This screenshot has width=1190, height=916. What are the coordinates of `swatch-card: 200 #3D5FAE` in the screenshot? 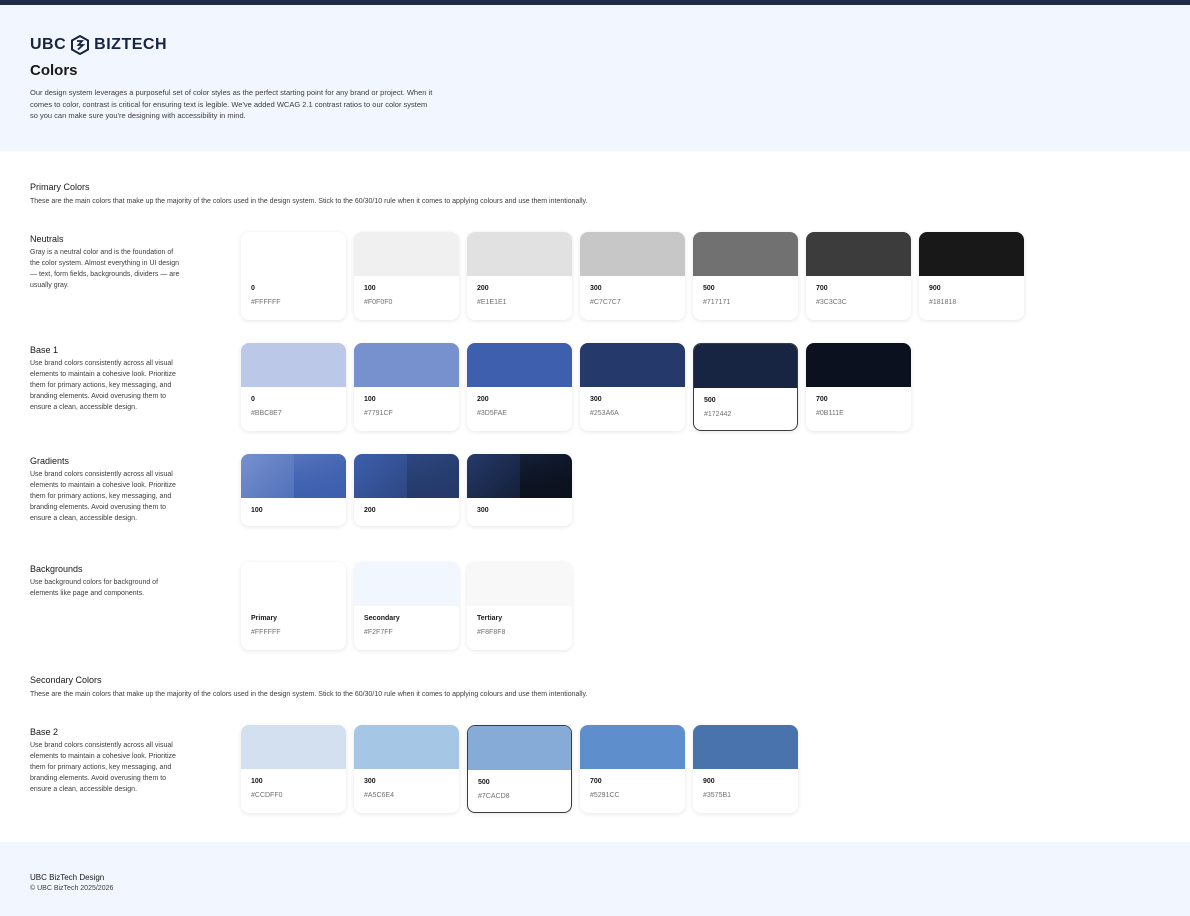 It's located at (519, 387).